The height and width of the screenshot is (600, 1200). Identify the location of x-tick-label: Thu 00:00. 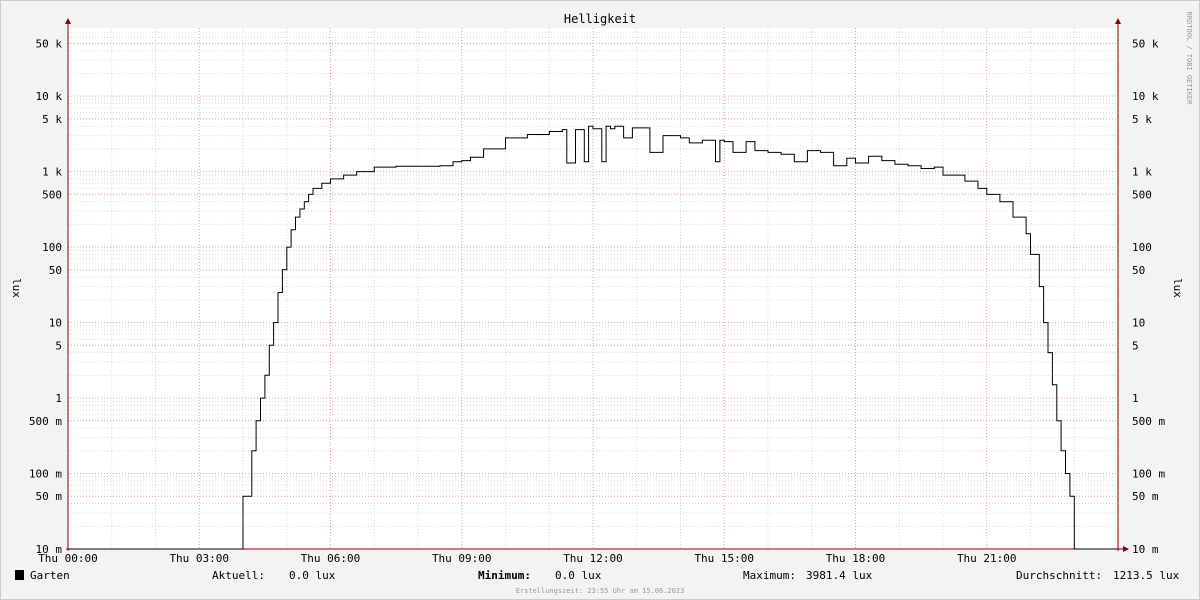
(68, 558).